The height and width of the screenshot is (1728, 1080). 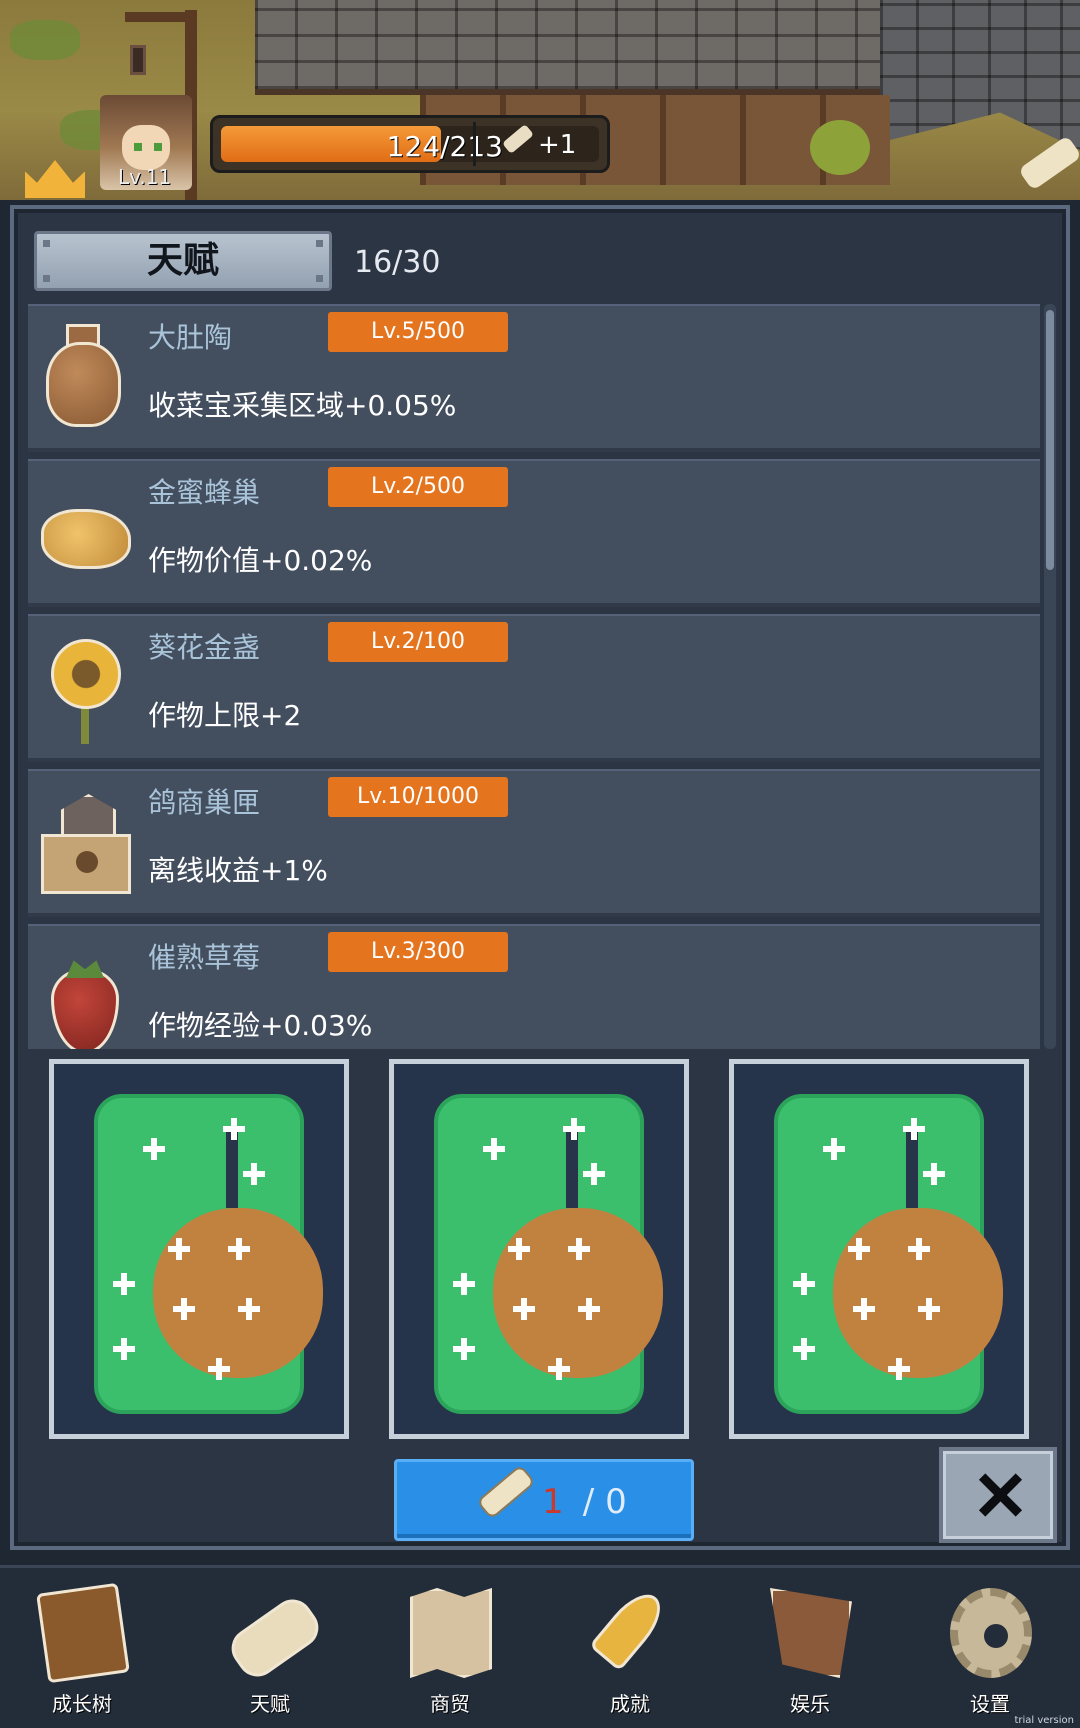 I want to click on pigeon-nest-icon, so click(x=86, y=844).